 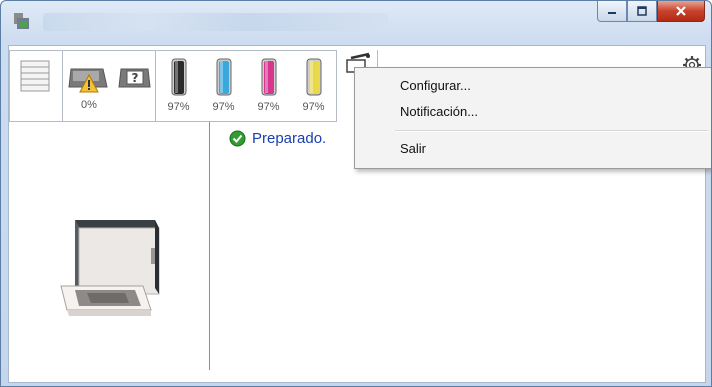 I want to click on toner-black-status: 97%, so click(x=178, y=82).